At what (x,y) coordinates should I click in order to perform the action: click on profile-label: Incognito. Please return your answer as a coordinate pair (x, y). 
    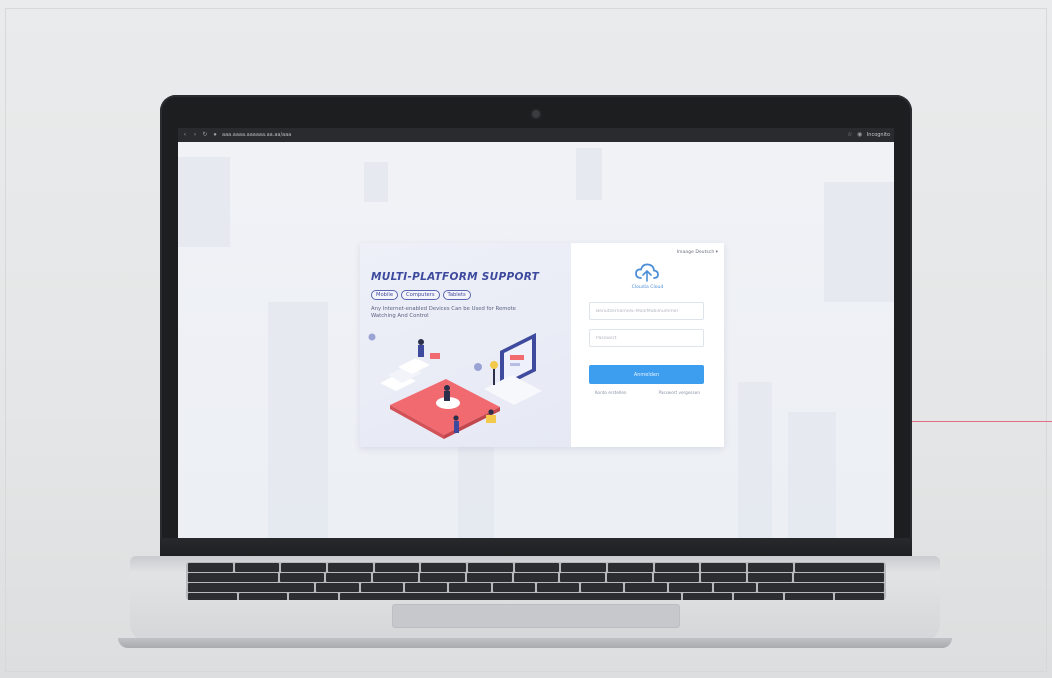
    Looking at the image, I should click on (878, 135).